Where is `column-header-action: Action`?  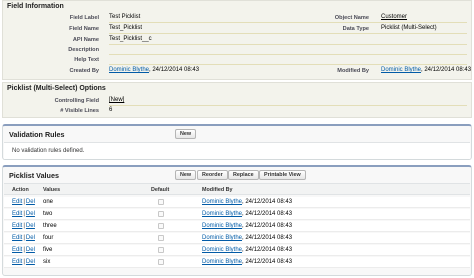 column-header-action: Action is located at coordinates (20, 190).